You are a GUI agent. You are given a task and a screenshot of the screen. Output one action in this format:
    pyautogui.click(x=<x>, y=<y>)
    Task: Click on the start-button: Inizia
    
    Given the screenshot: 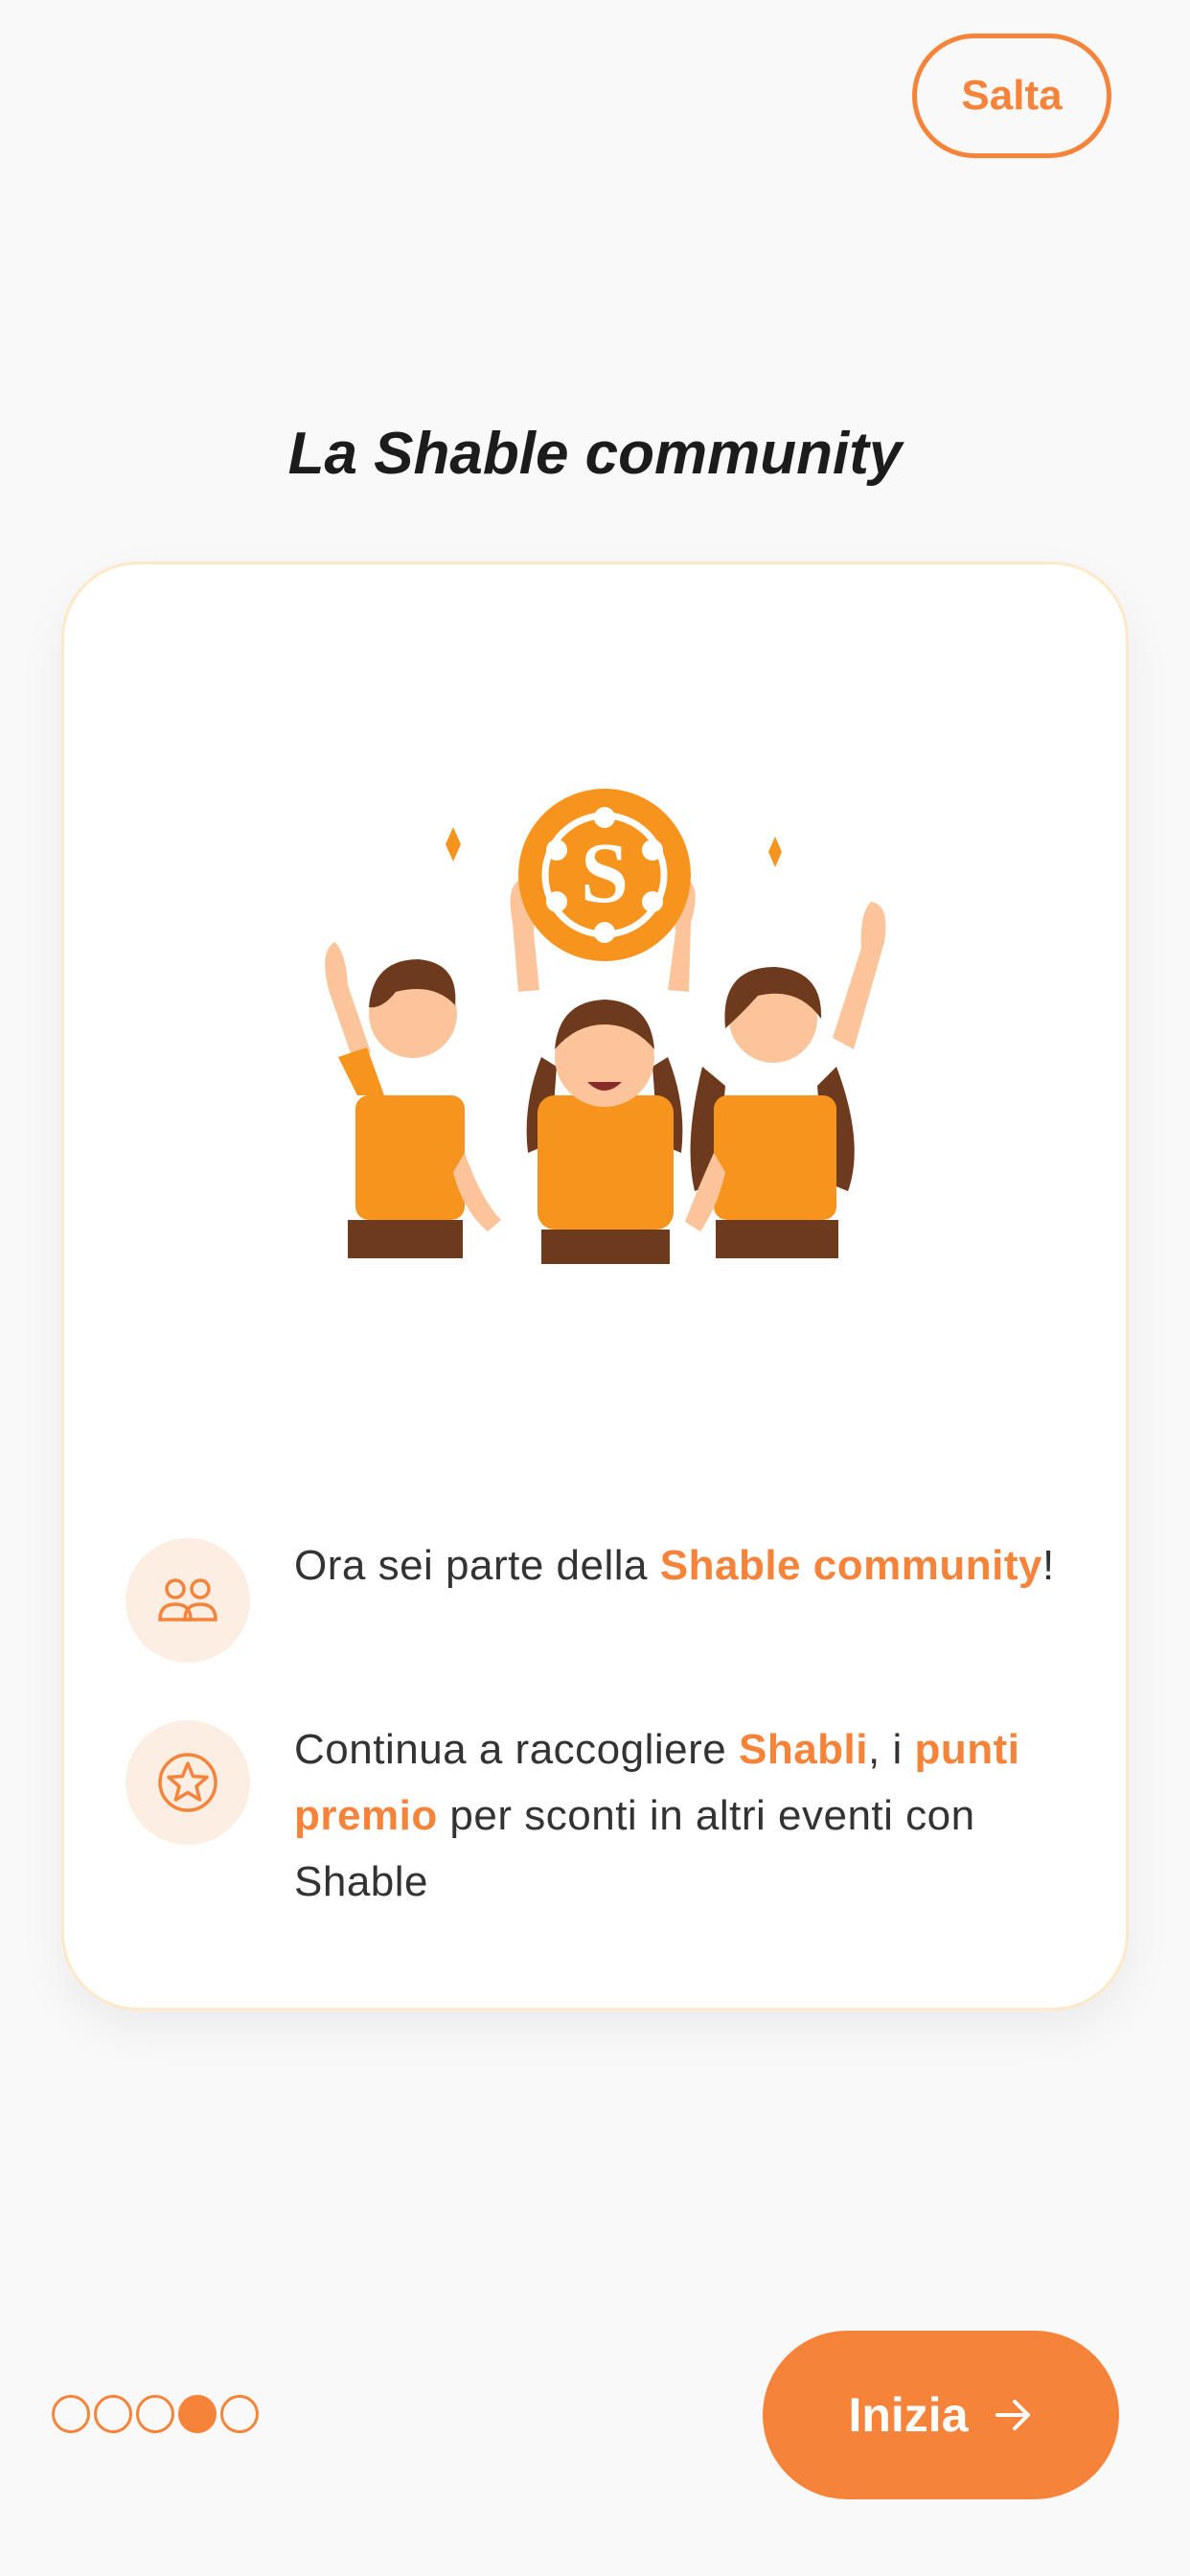 What is the action you would take?
    pyautogui.click(x=941, y=2415)
    